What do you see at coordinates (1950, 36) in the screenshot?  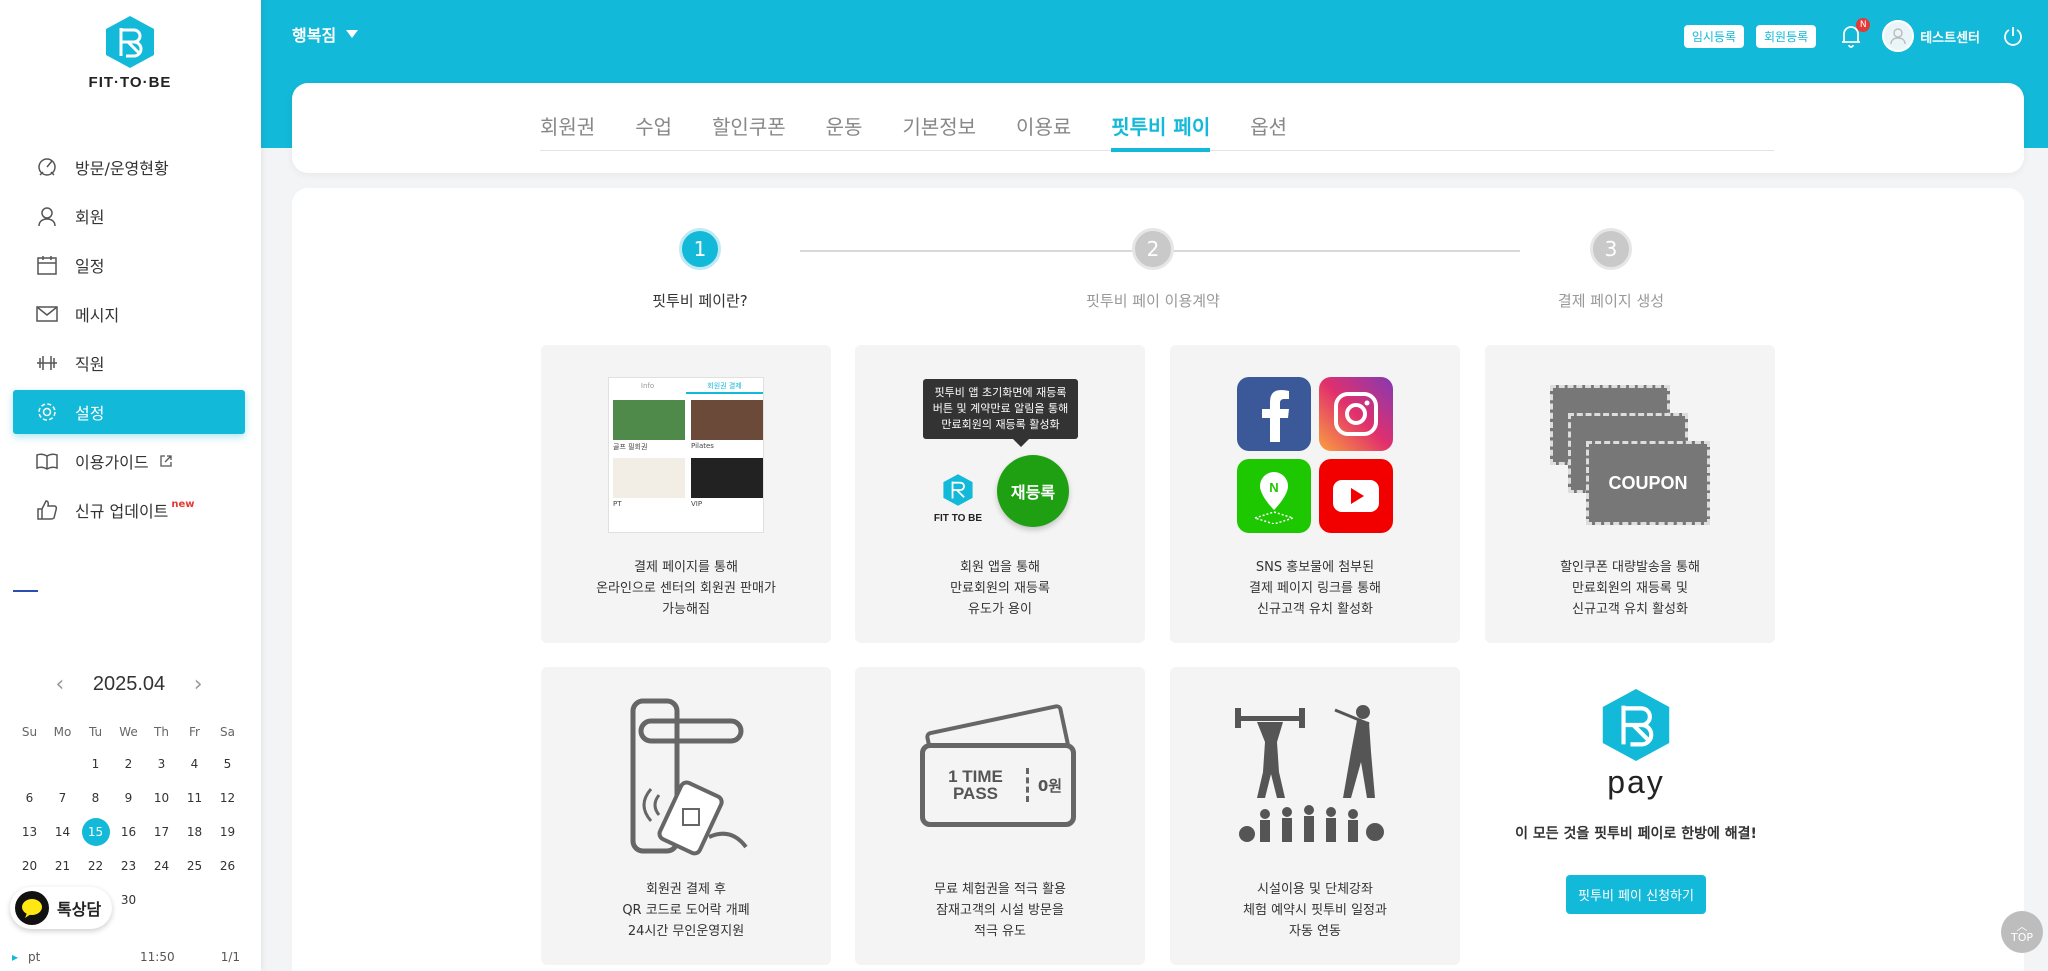 I see `user-name: 테스트센터` at bounding box center [1950, 36].